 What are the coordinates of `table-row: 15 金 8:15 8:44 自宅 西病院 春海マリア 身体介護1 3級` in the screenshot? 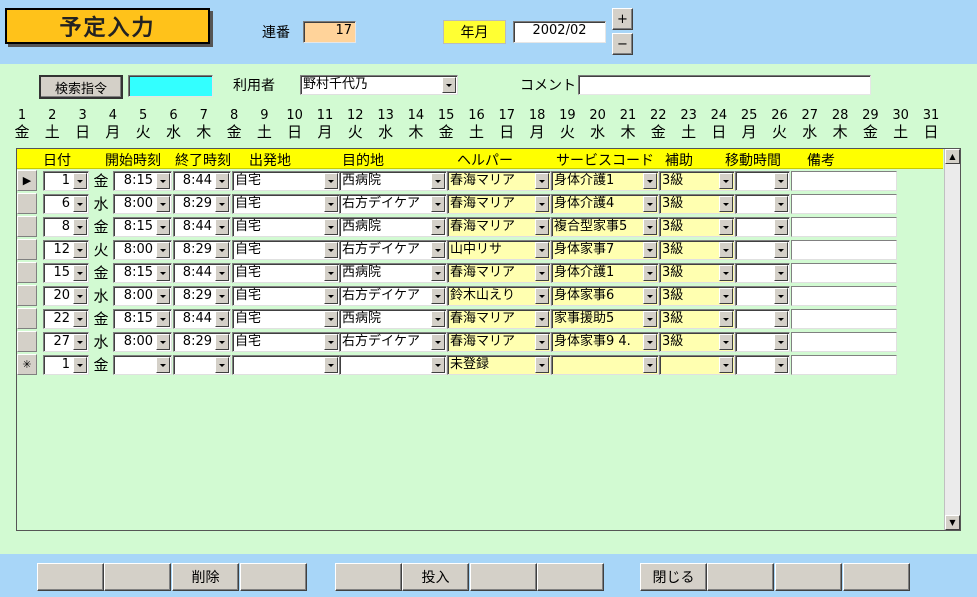 It's located at (480, 273).